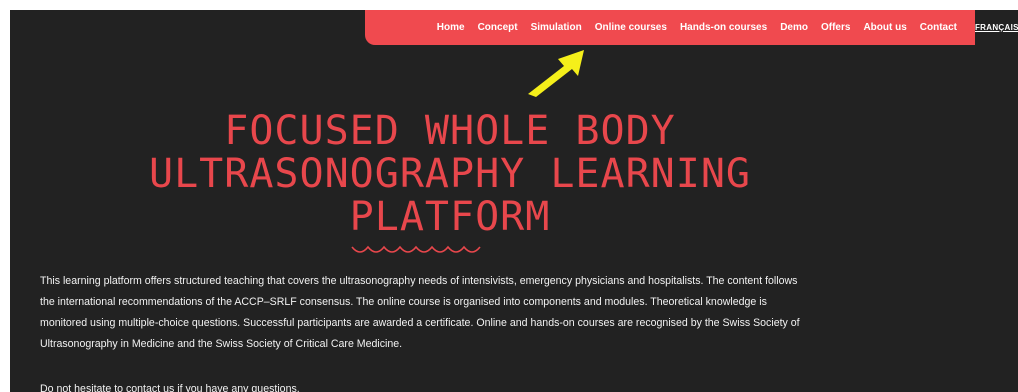  I want to click on yellow-arrow-icon, so click(556, 73).